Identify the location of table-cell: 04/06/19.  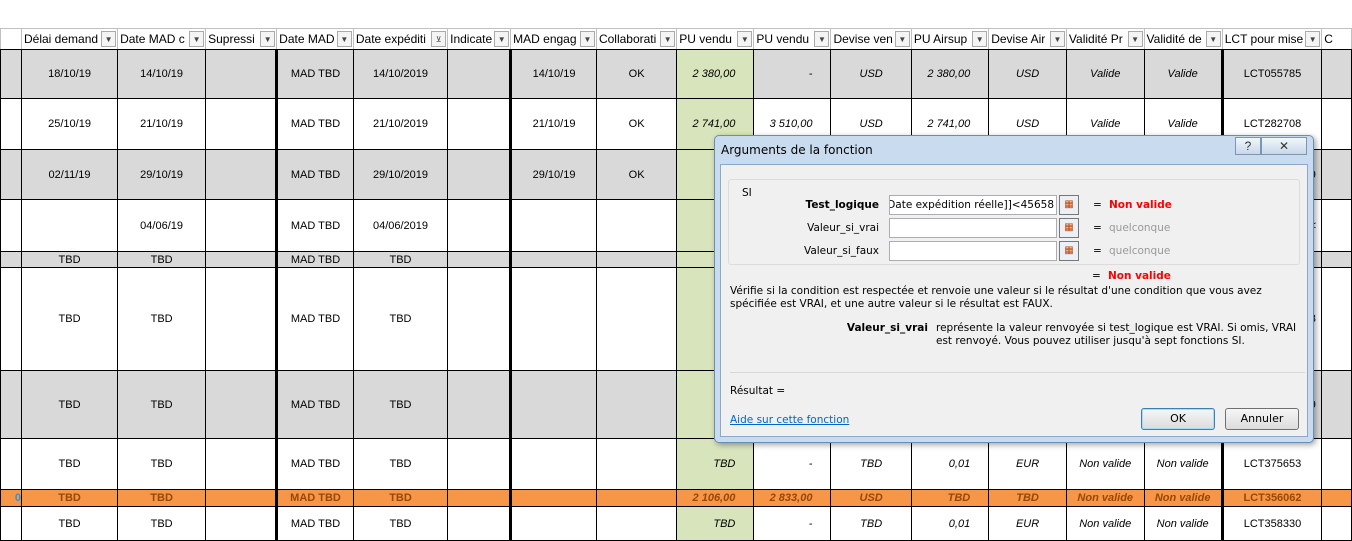
(162, 225).